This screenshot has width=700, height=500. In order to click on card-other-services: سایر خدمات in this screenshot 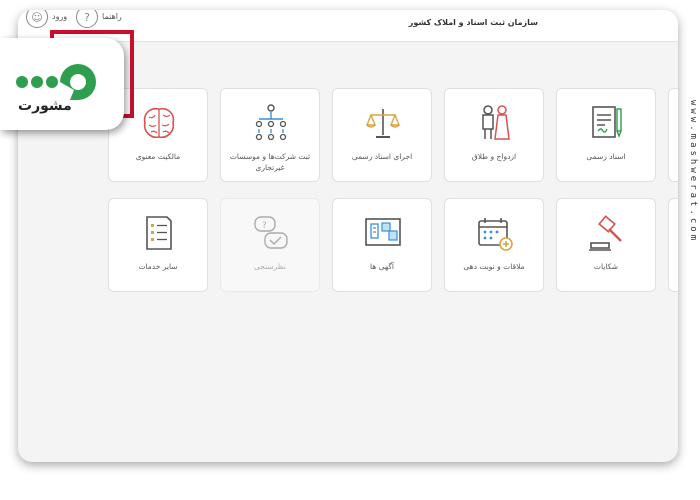, I will do `click(158, 245)`.